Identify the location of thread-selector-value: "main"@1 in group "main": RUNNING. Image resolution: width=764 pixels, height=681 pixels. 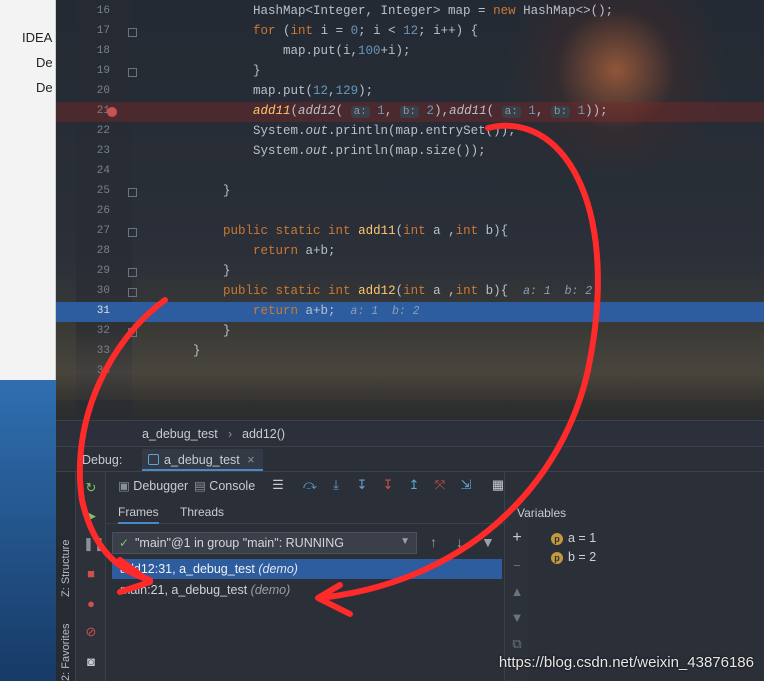
(239, 543).